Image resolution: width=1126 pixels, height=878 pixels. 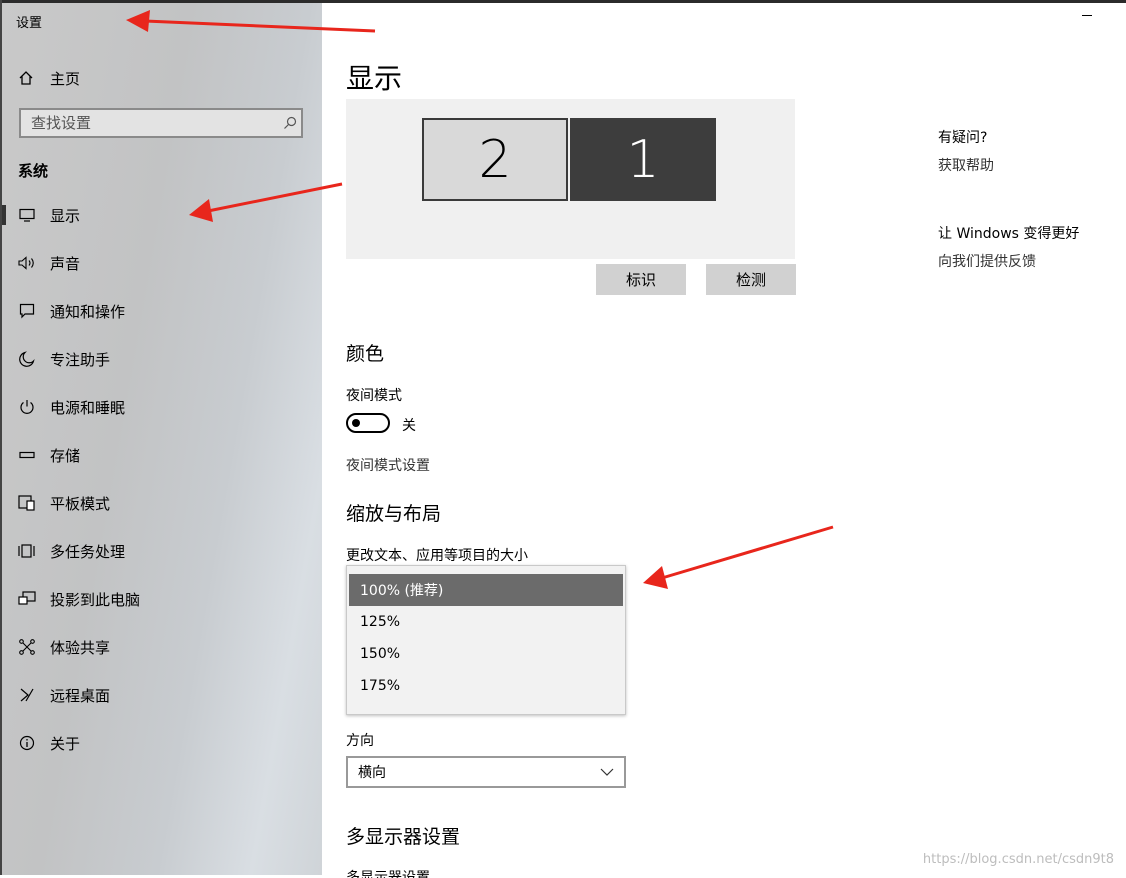 I want to click on sidebar-item-label: 声音, so click(x=65, y=263).